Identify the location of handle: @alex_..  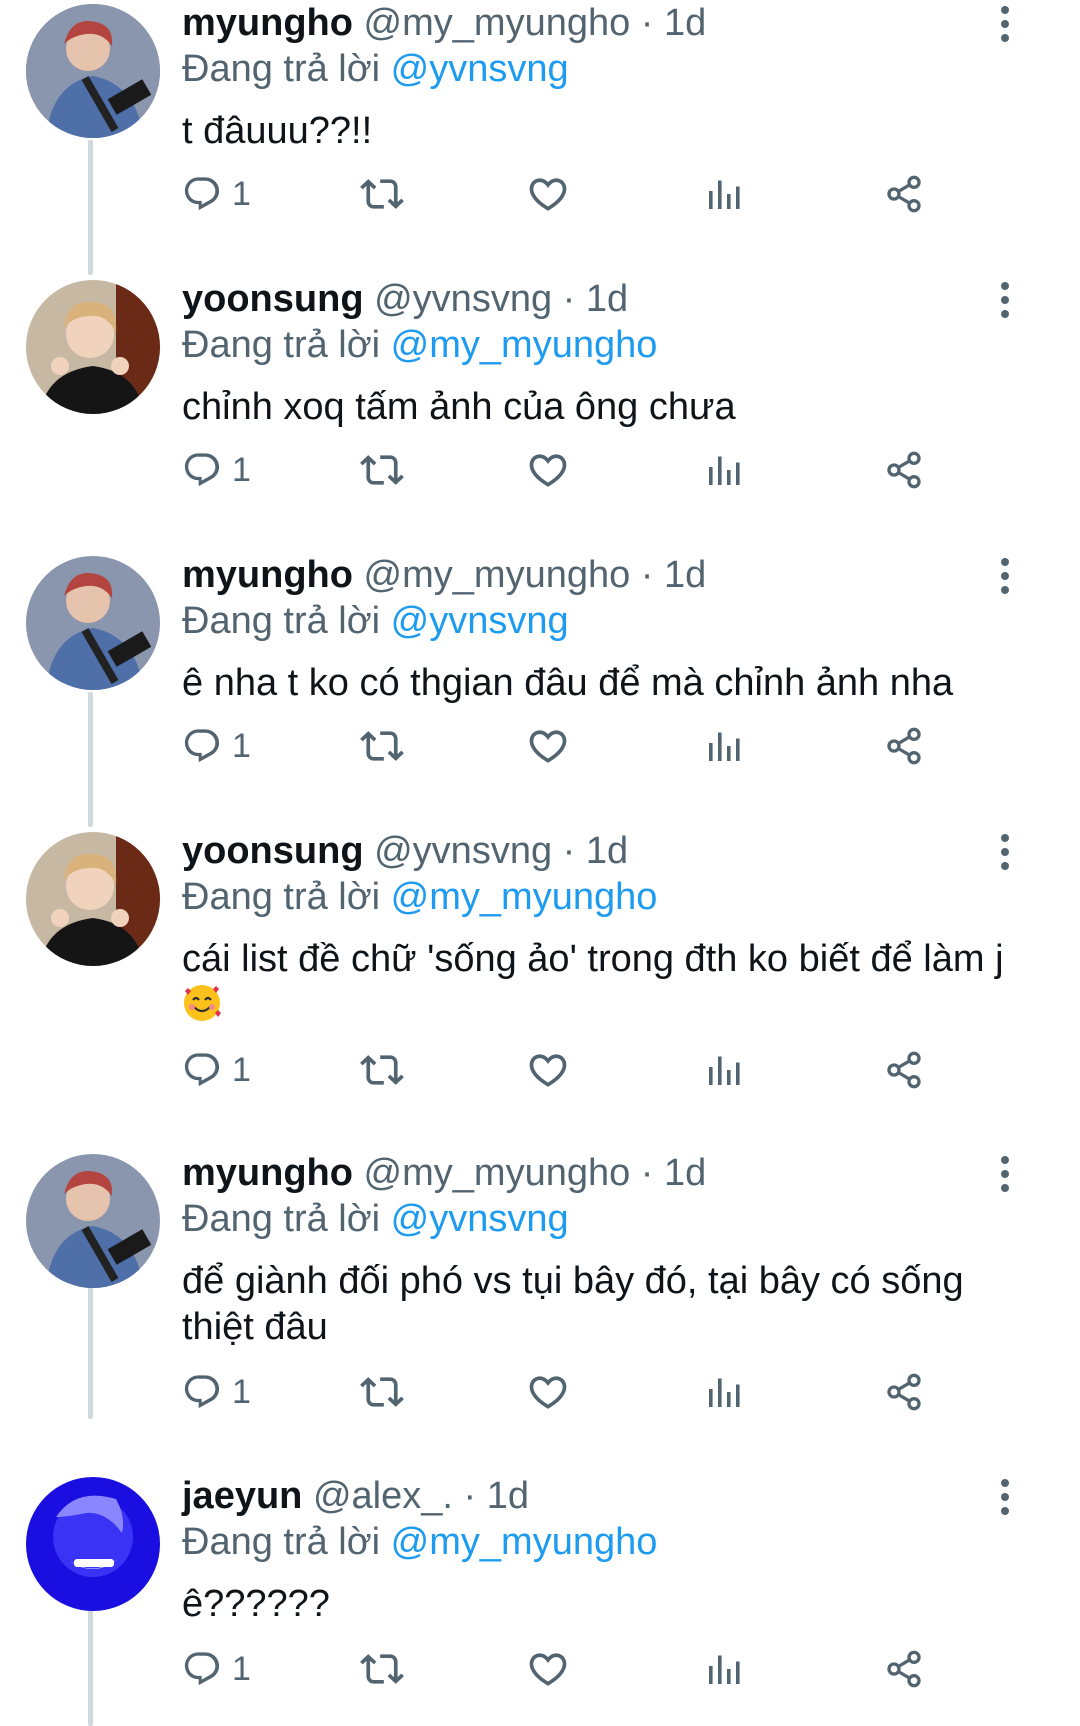
(383, 1496).